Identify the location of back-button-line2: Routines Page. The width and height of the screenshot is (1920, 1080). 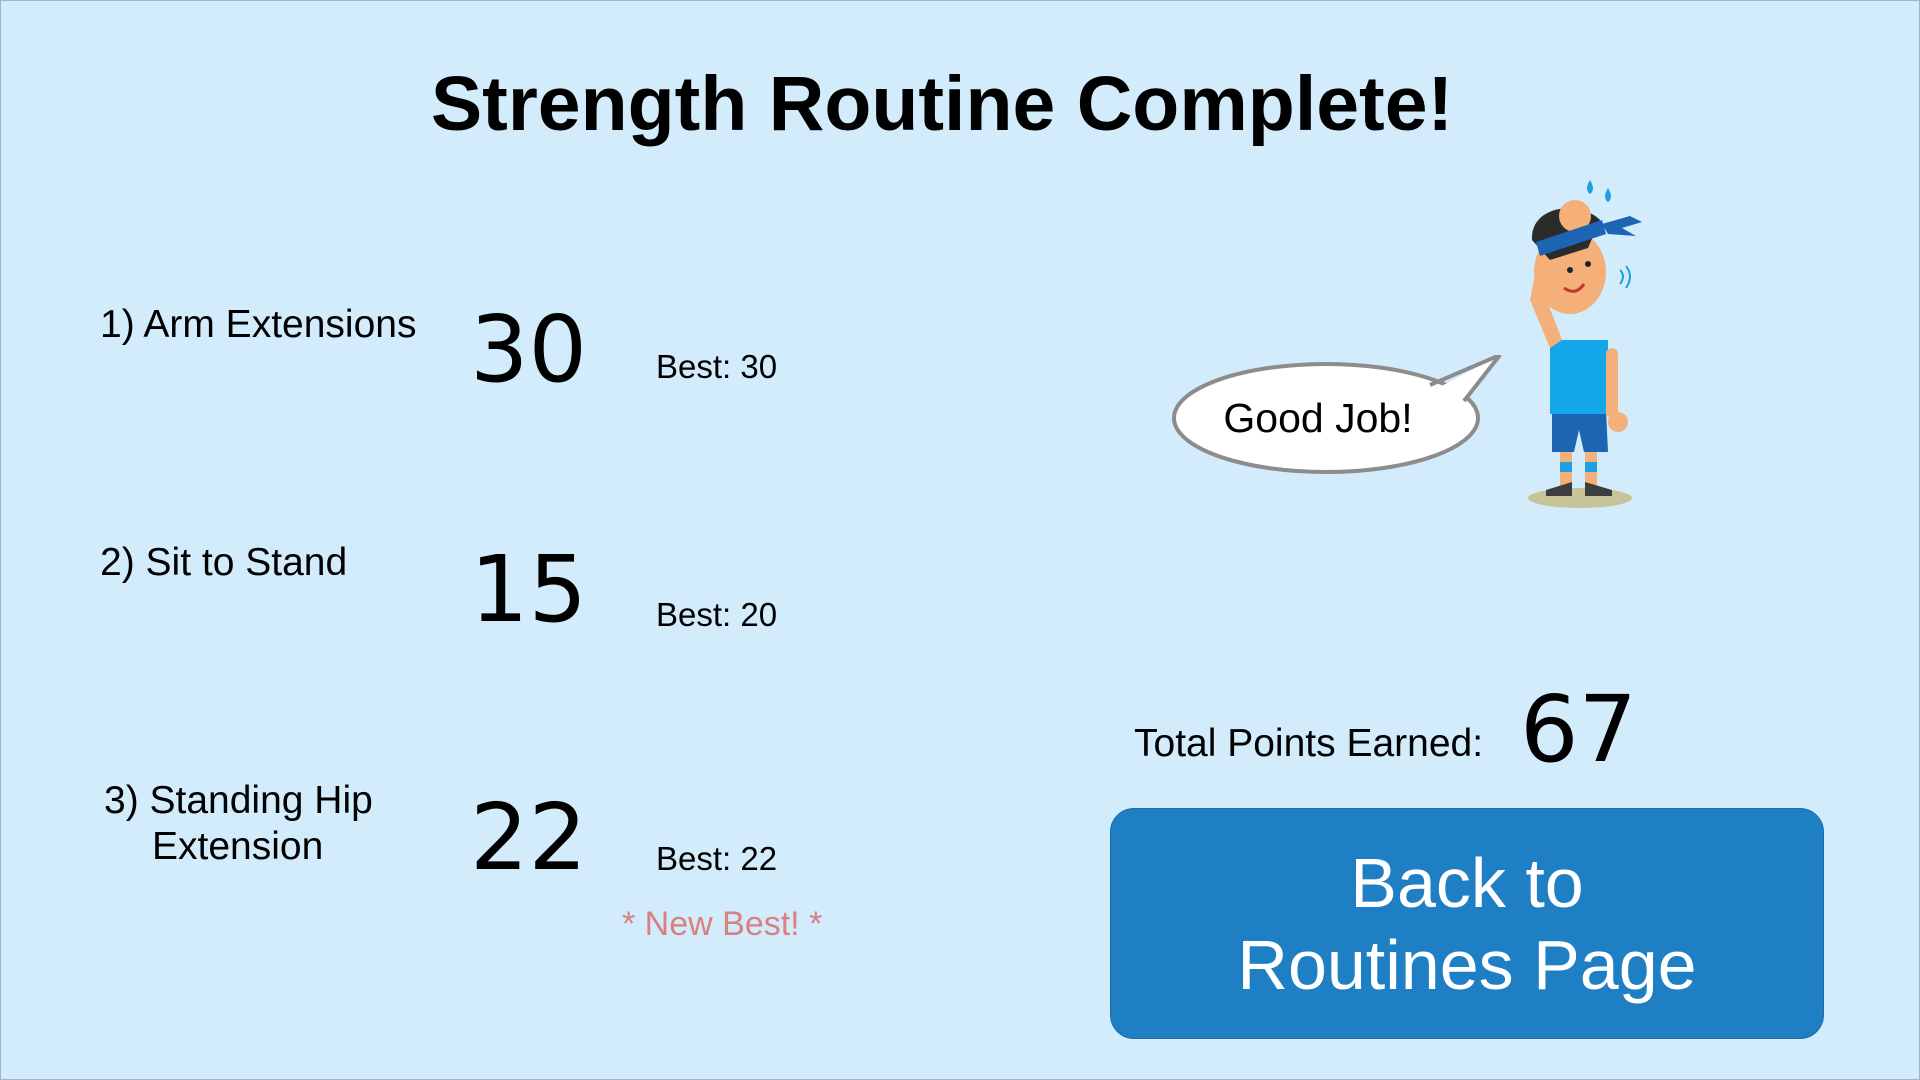
(1467, 964).